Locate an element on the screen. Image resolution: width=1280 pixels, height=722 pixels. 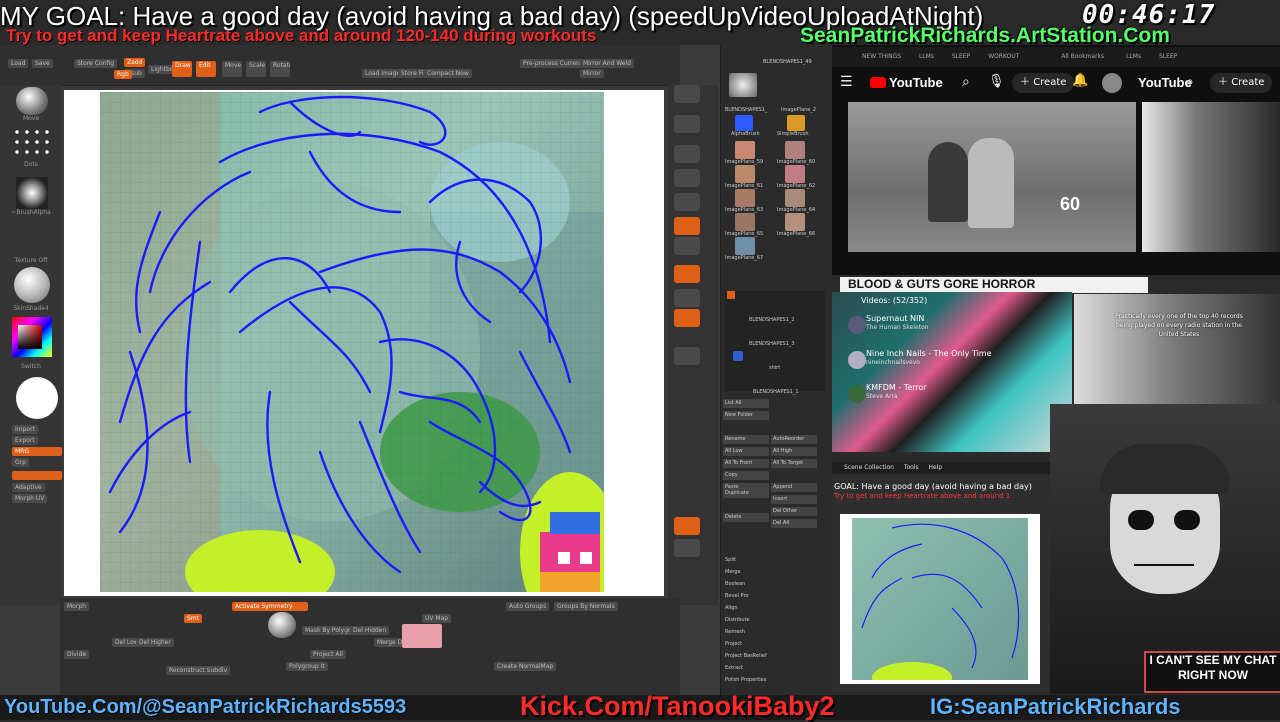
auto-groups-button: Auto Groups is located at coordinates (528, 606).